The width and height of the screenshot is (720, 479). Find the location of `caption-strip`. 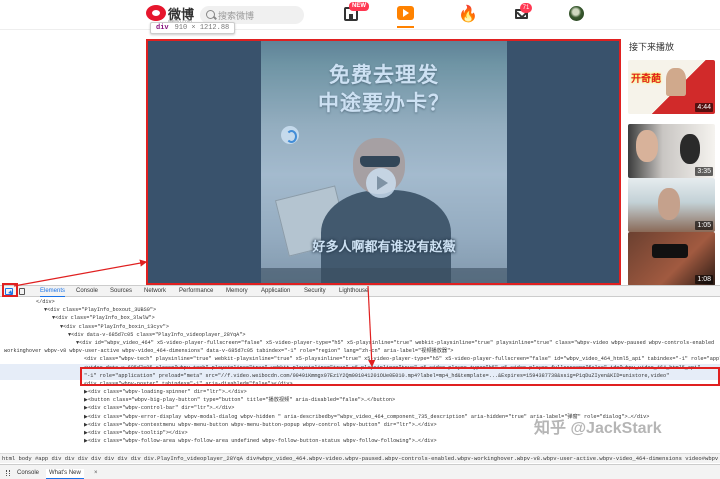

caption-strip is located at coordinates (384, 276).